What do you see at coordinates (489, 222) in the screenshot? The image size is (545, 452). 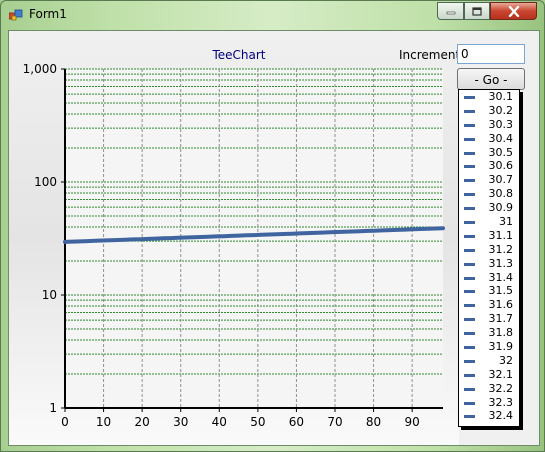 I see `legend-item: 31` at bounding box center [489, 222].